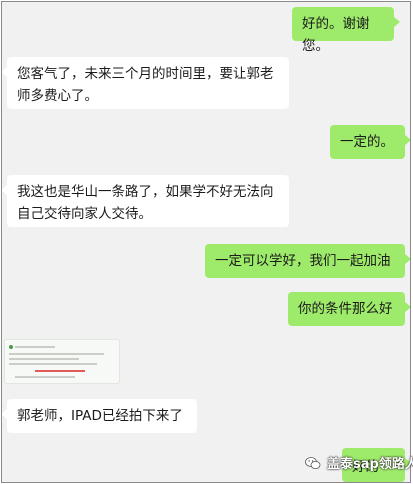 The image size is (413, 484). Describe the element at coordinates (62, 361) in the screenshot. I see `image-message-thumbnail` at that location.